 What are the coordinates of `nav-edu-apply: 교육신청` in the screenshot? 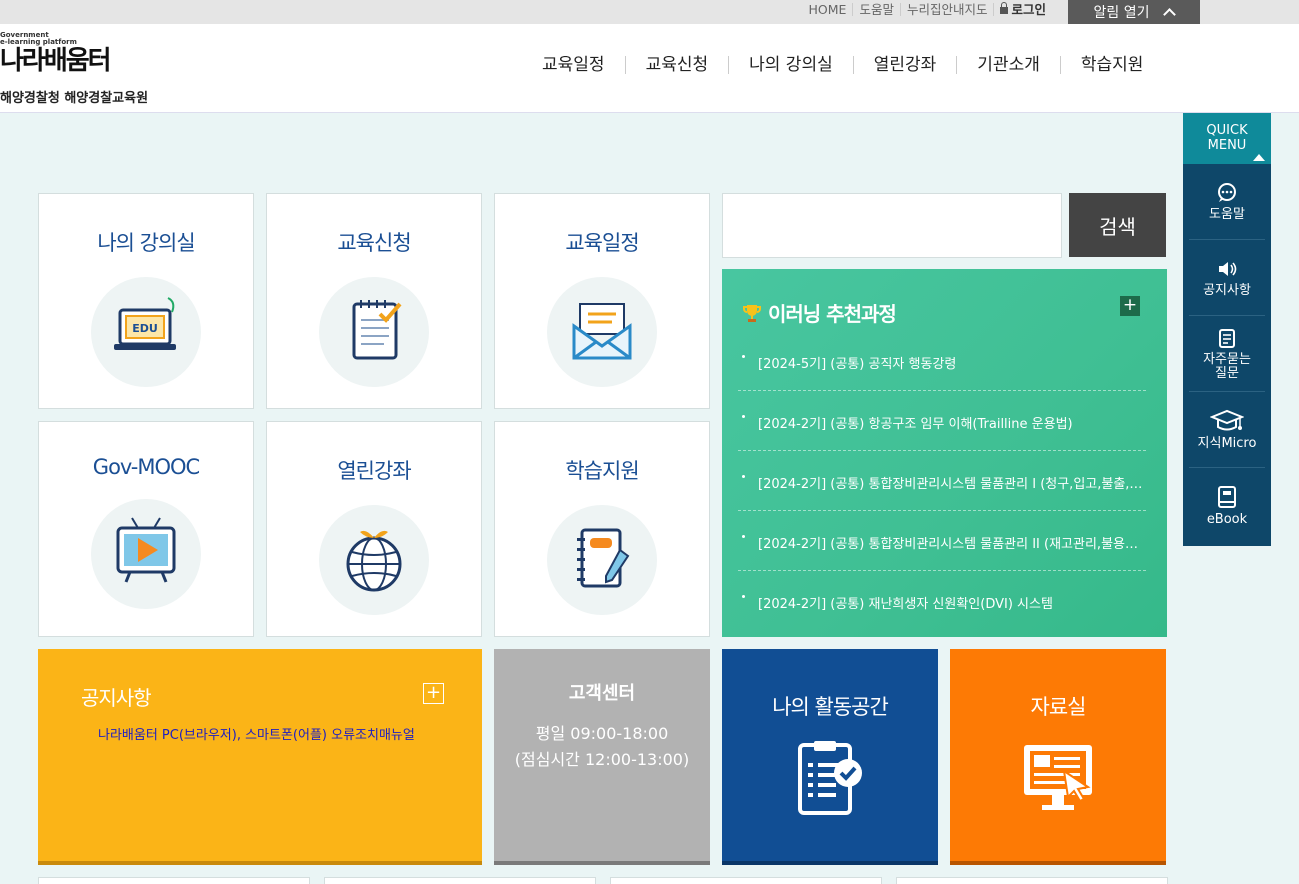 It's located at (676, 65).